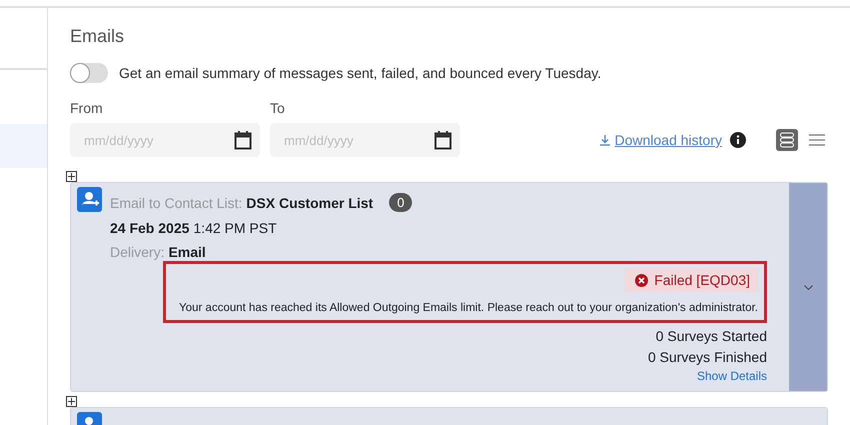  Describe the element at coordinates (310, 202) in the screenshot. I see `list-name: DSX Customer List` at that location.